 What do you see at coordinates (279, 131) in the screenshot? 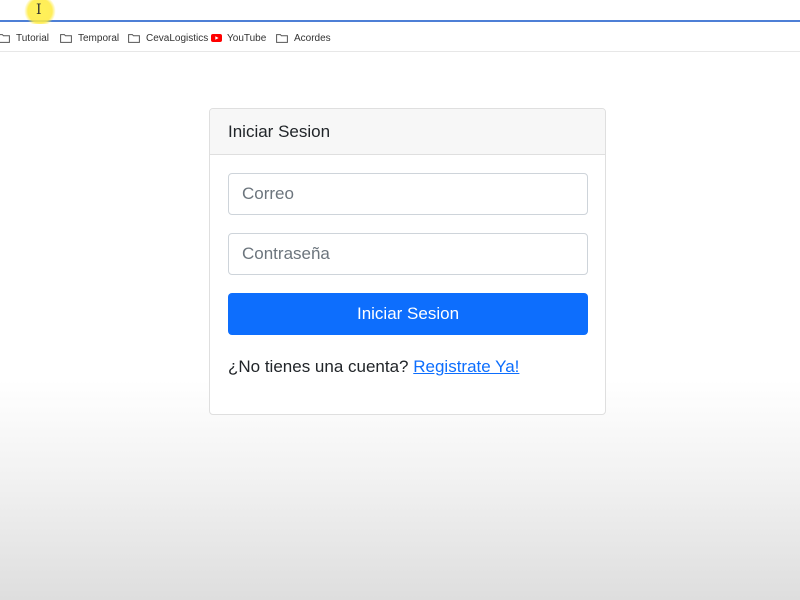
I see `login-title: Iniciar Sesion` at bounding box center [279, 131].